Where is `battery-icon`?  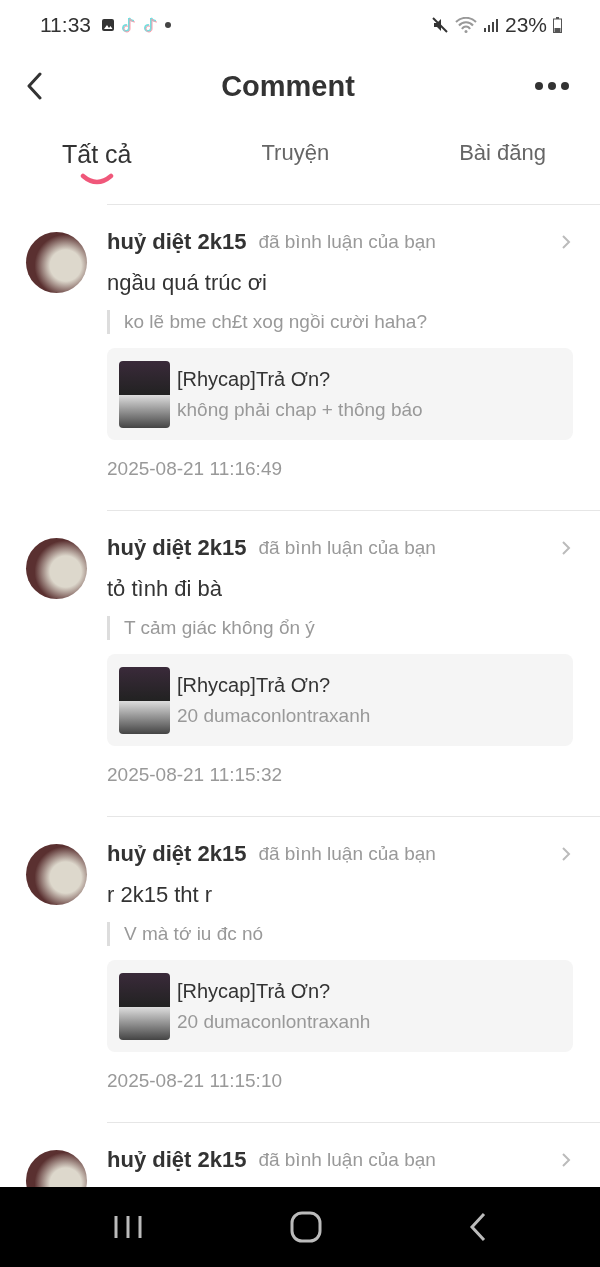
battery-icon is located at coordinates (557, 25).